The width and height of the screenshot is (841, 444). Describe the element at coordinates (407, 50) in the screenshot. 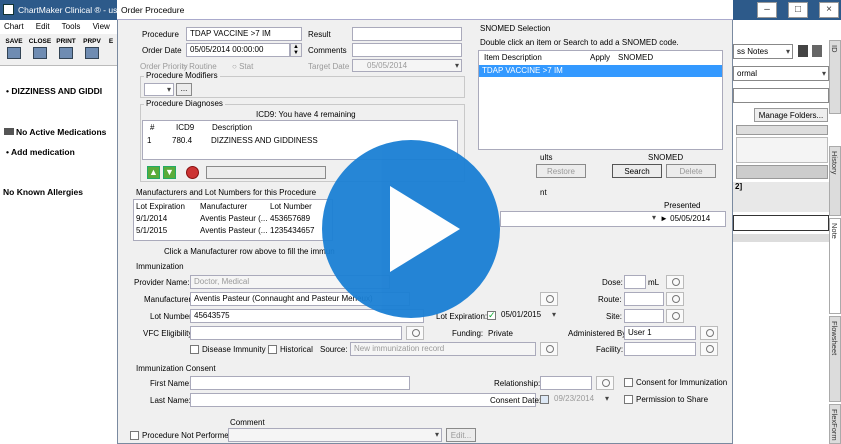

I see `comments-field` at that location.